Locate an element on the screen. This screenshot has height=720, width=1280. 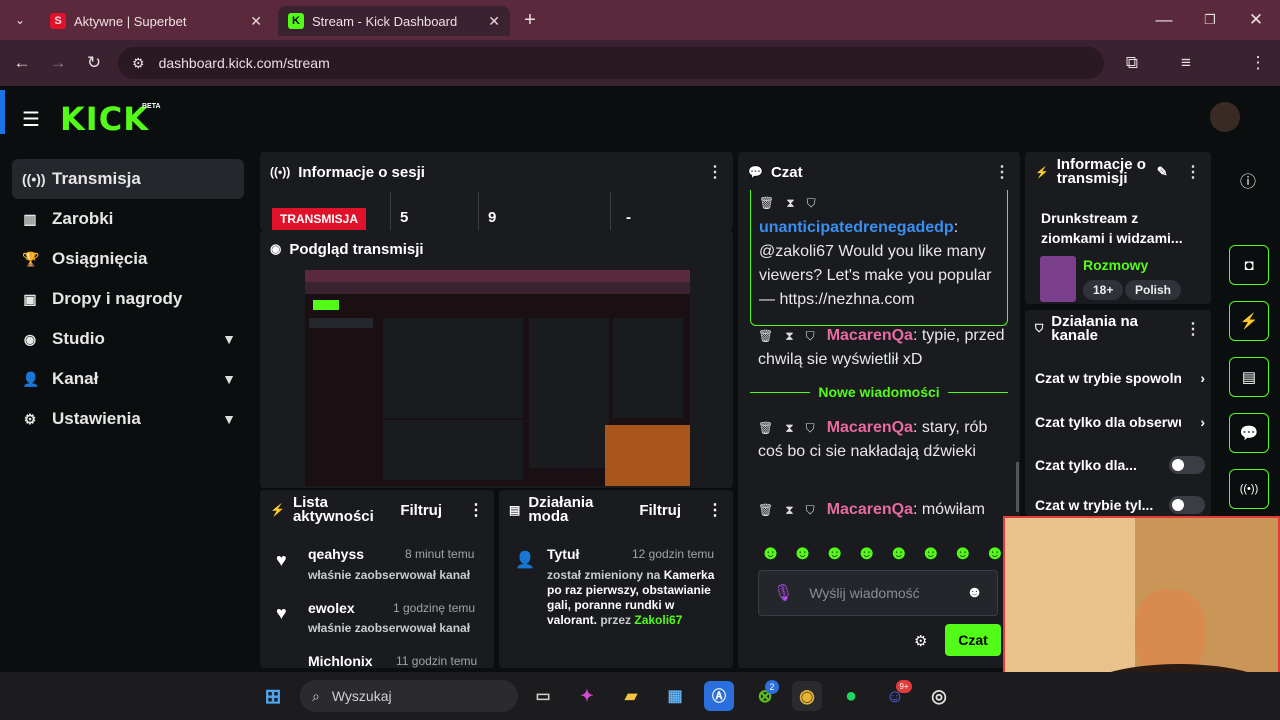
store-icon: ▦ is located at coordinates (675, 696).